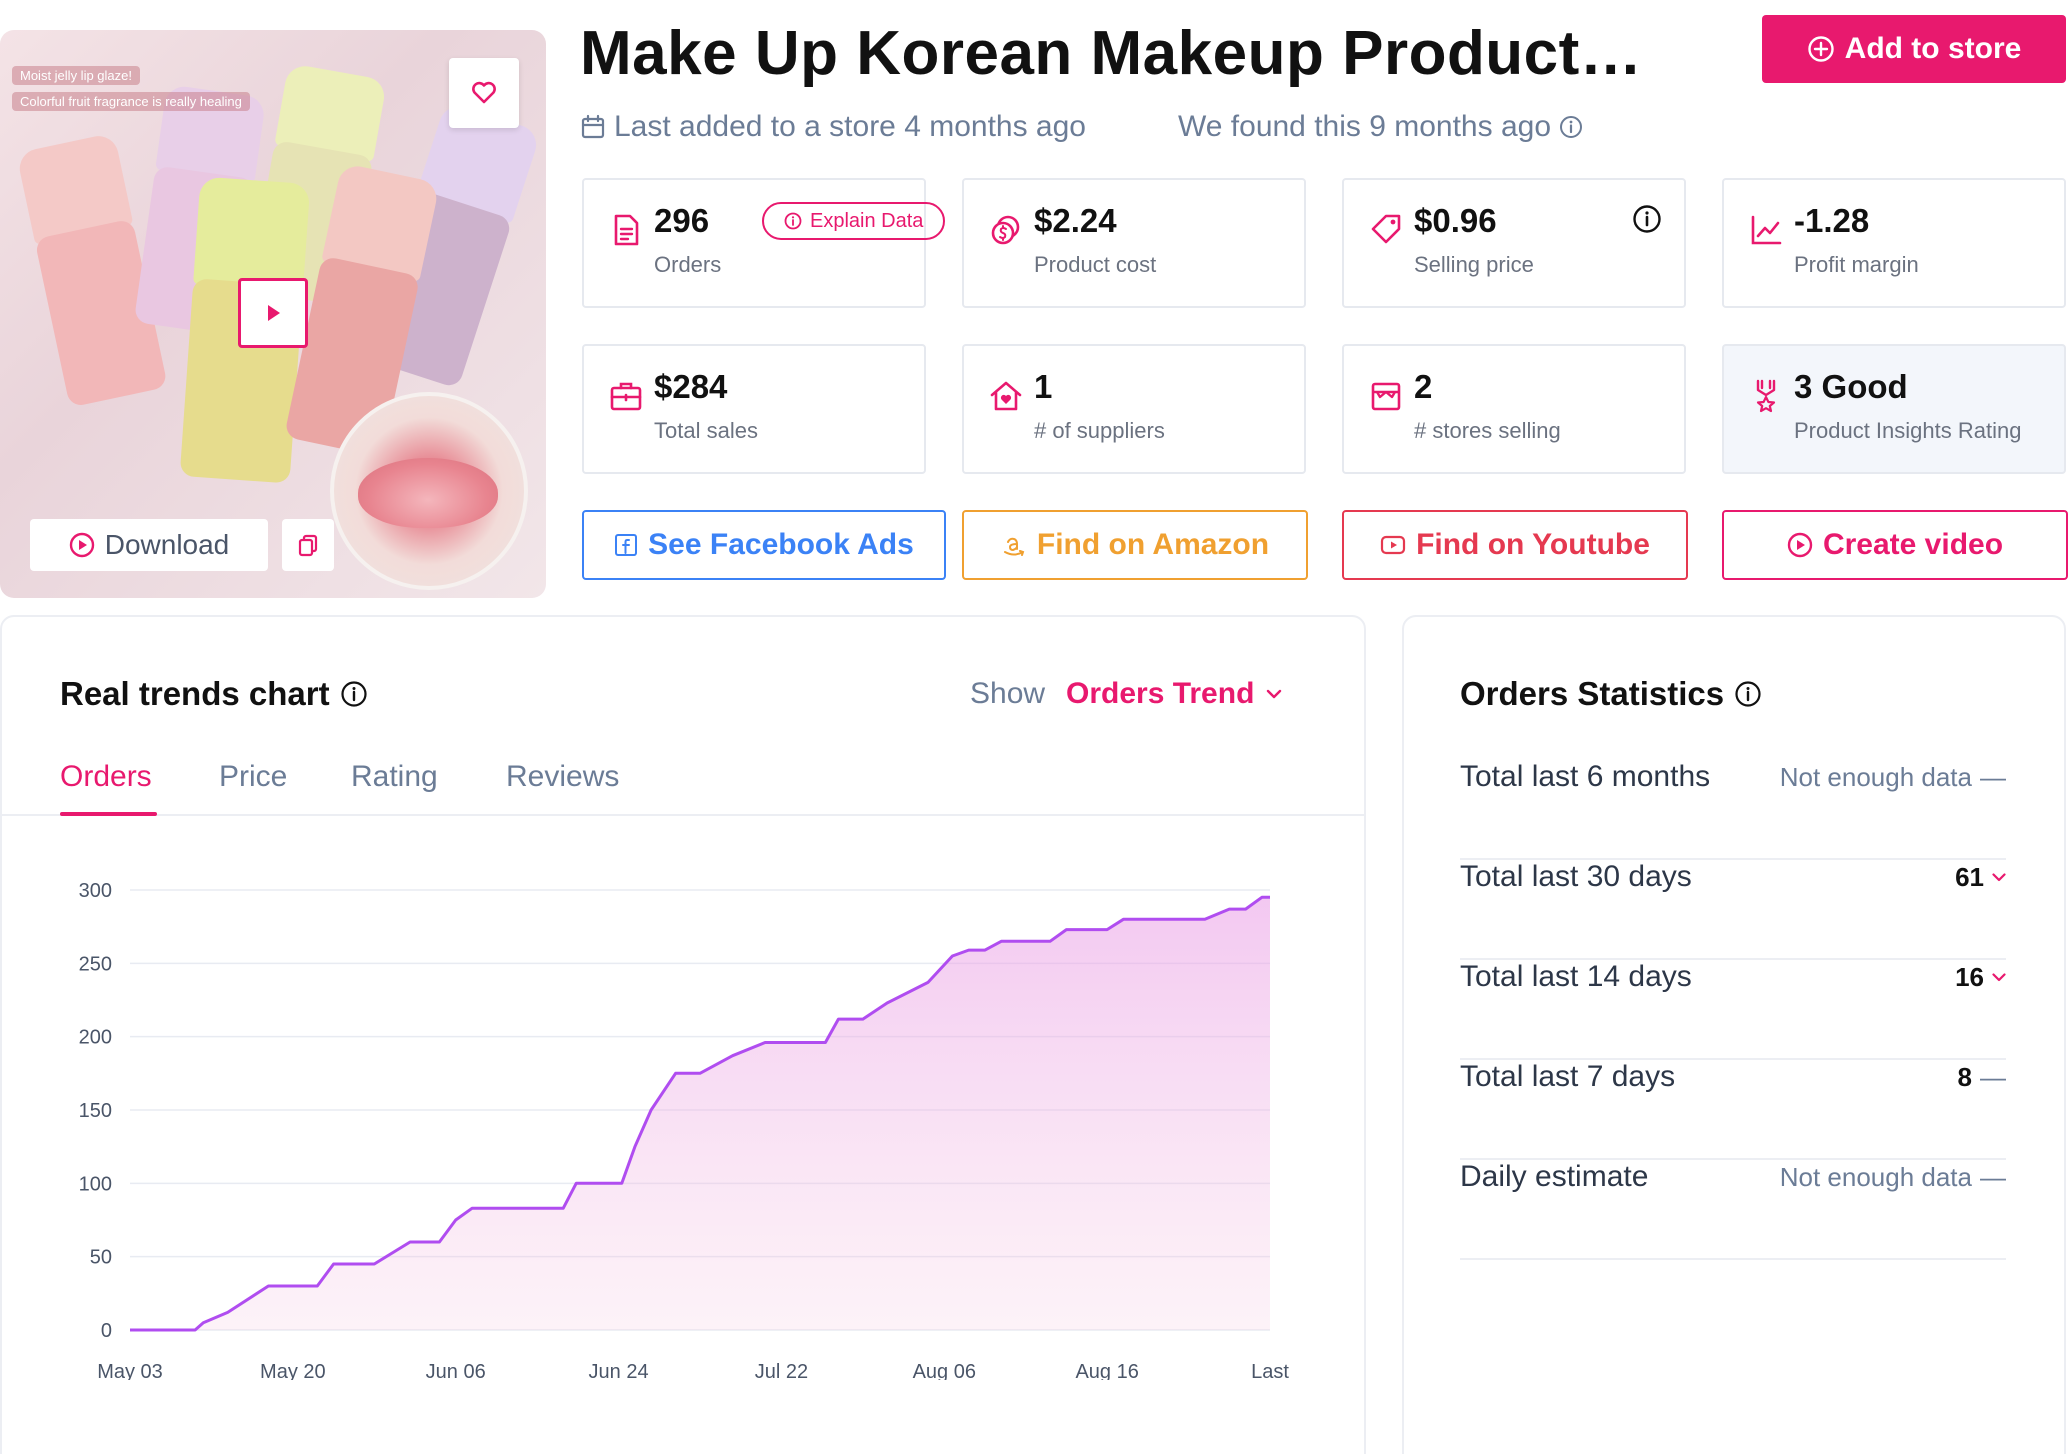 This screenshot has height=1454, width=2072. Describe the element at coordinates (1423, 386) in the screenshot. I see `stores-selling-value: 2` at that location.